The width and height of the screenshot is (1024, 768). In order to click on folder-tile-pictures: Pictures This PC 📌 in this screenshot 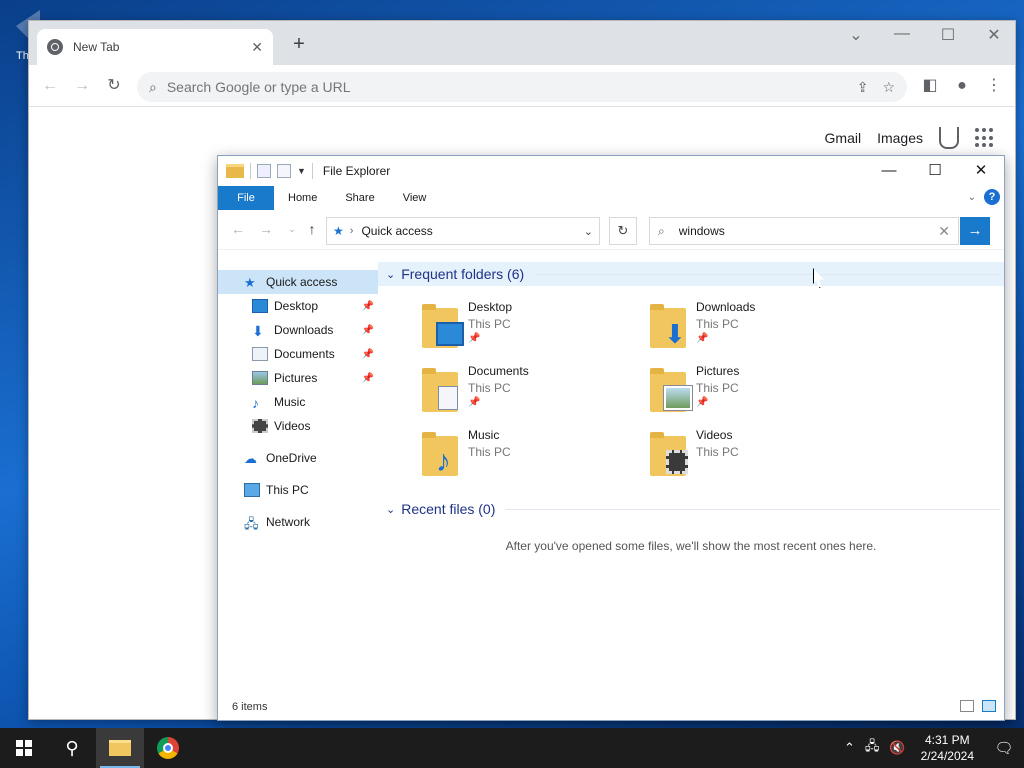, I will do `click(756, 390)`.